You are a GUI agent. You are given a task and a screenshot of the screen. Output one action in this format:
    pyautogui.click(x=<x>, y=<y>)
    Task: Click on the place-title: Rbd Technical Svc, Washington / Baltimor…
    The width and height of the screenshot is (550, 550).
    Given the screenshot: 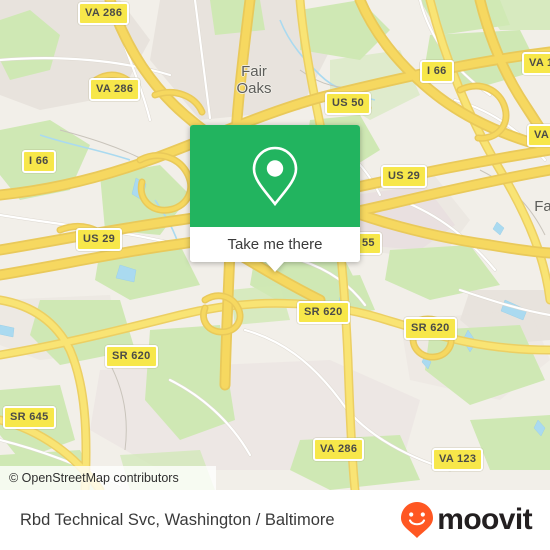 What is the action you would take?
    pyautogui.click(x=177, y=519)
    